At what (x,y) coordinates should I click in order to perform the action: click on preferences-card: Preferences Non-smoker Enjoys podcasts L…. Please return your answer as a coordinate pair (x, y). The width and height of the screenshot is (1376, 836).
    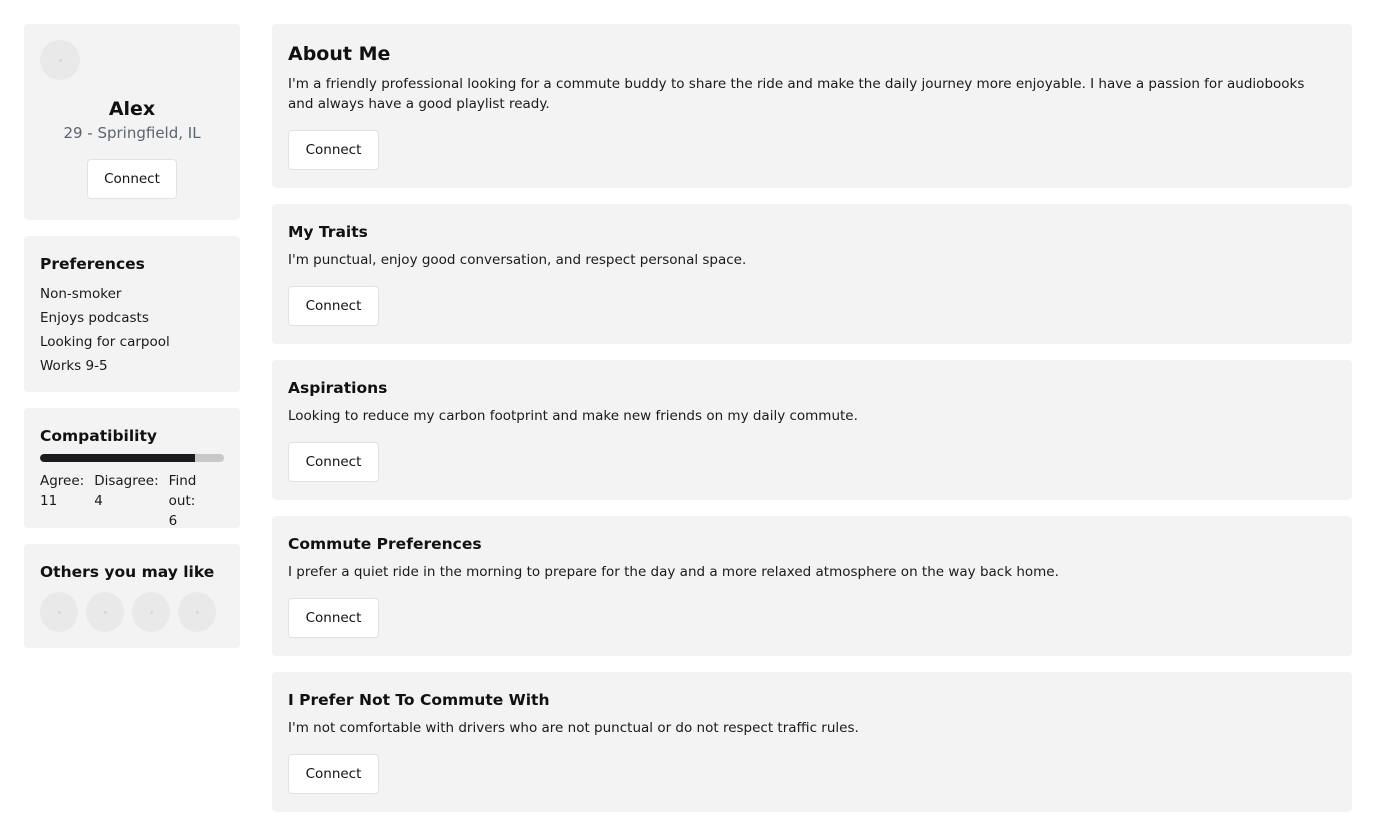
    Looking at the image, I should click on (132, 314).